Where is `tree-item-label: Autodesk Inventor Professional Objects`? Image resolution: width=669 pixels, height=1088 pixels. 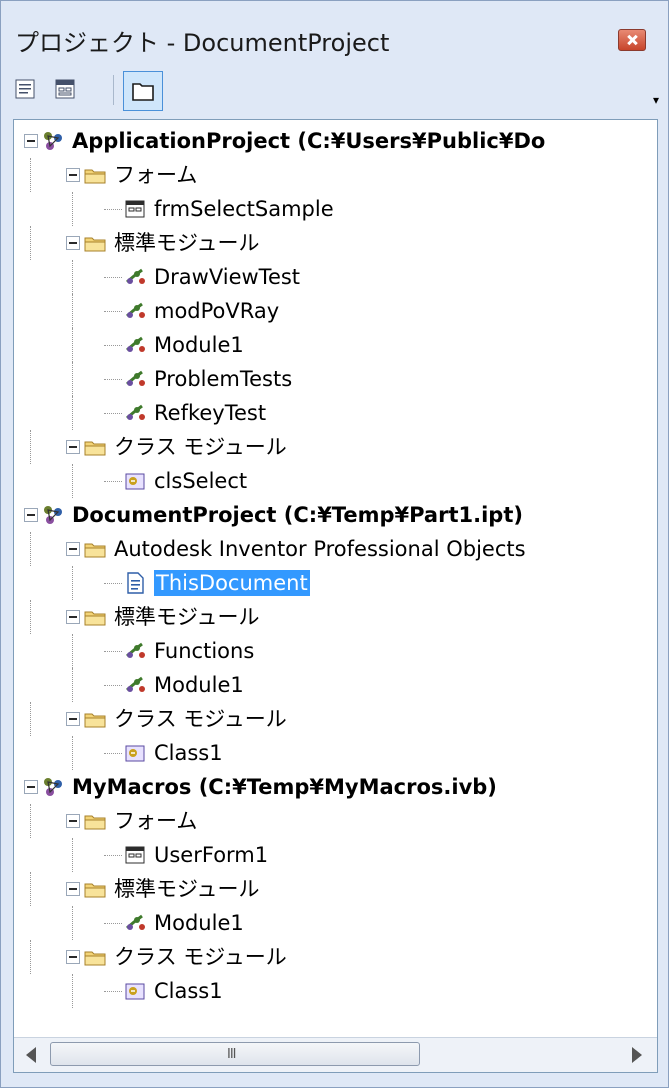
tree-item-label: Autodesk Inventor Professional Objects is located at coordinates (320, 549).